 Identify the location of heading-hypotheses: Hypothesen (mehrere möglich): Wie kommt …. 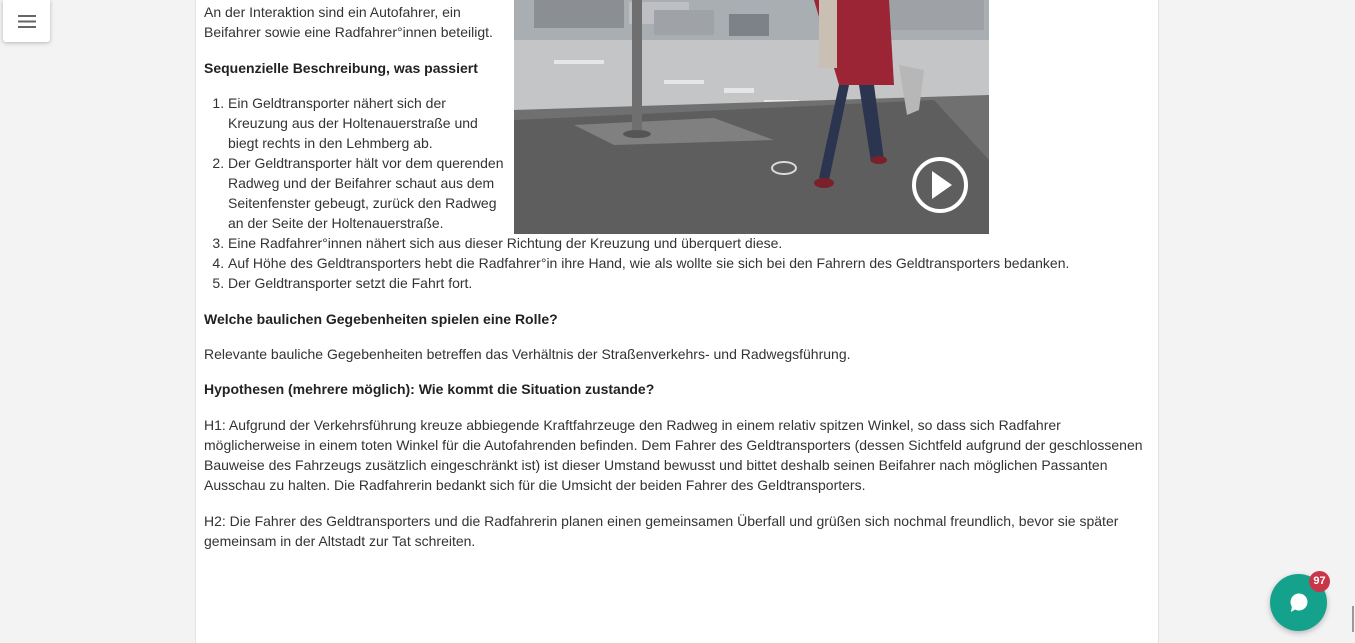
(429, 389).